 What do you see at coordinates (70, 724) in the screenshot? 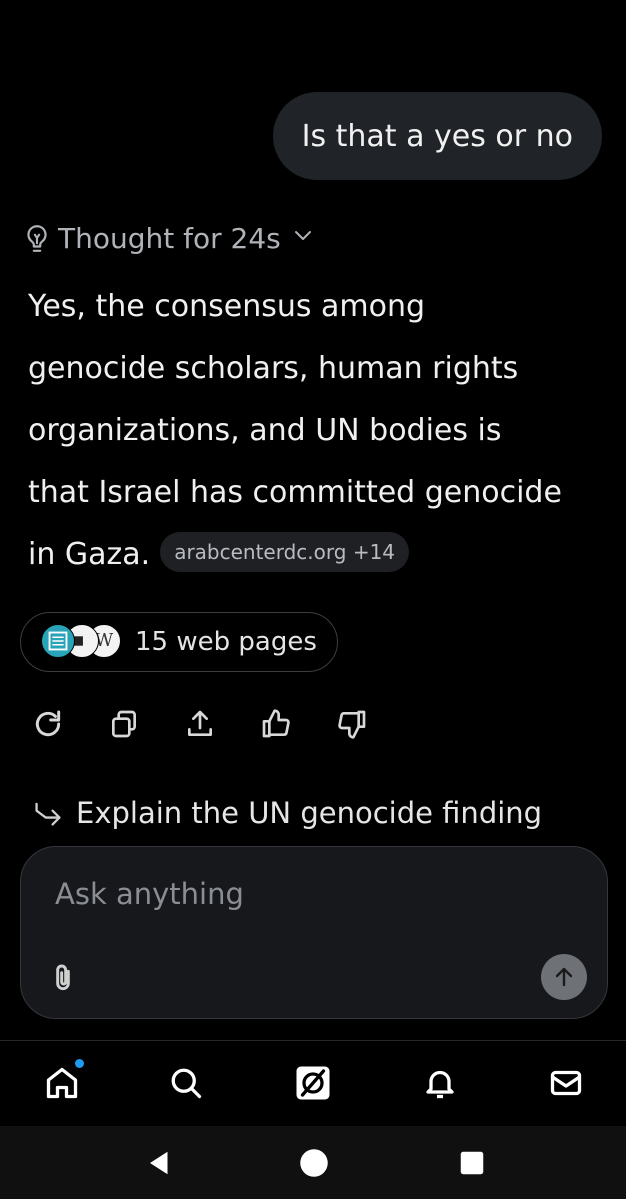
I see `regenerate-button` at bounding box center [70, 724].